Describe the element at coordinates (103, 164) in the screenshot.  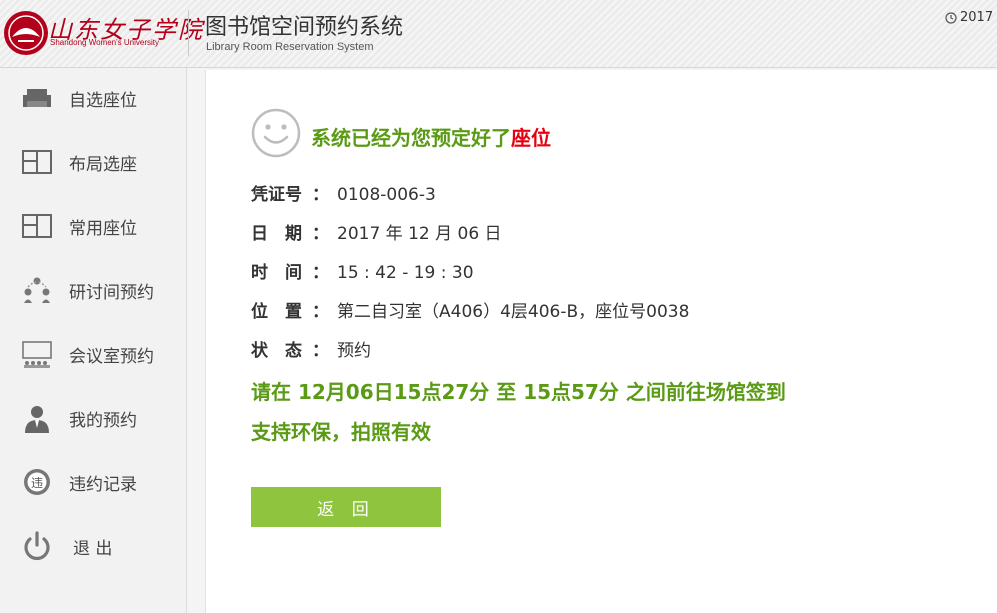
I see `sidebar-item-label: 布局选座` at that location.